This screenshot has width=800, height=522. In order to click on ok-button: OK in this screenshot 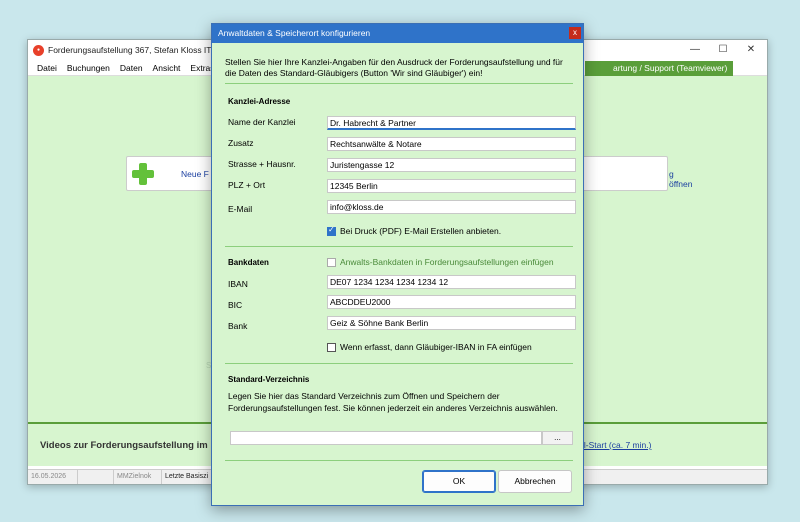, I will do `click(459, 481)`.